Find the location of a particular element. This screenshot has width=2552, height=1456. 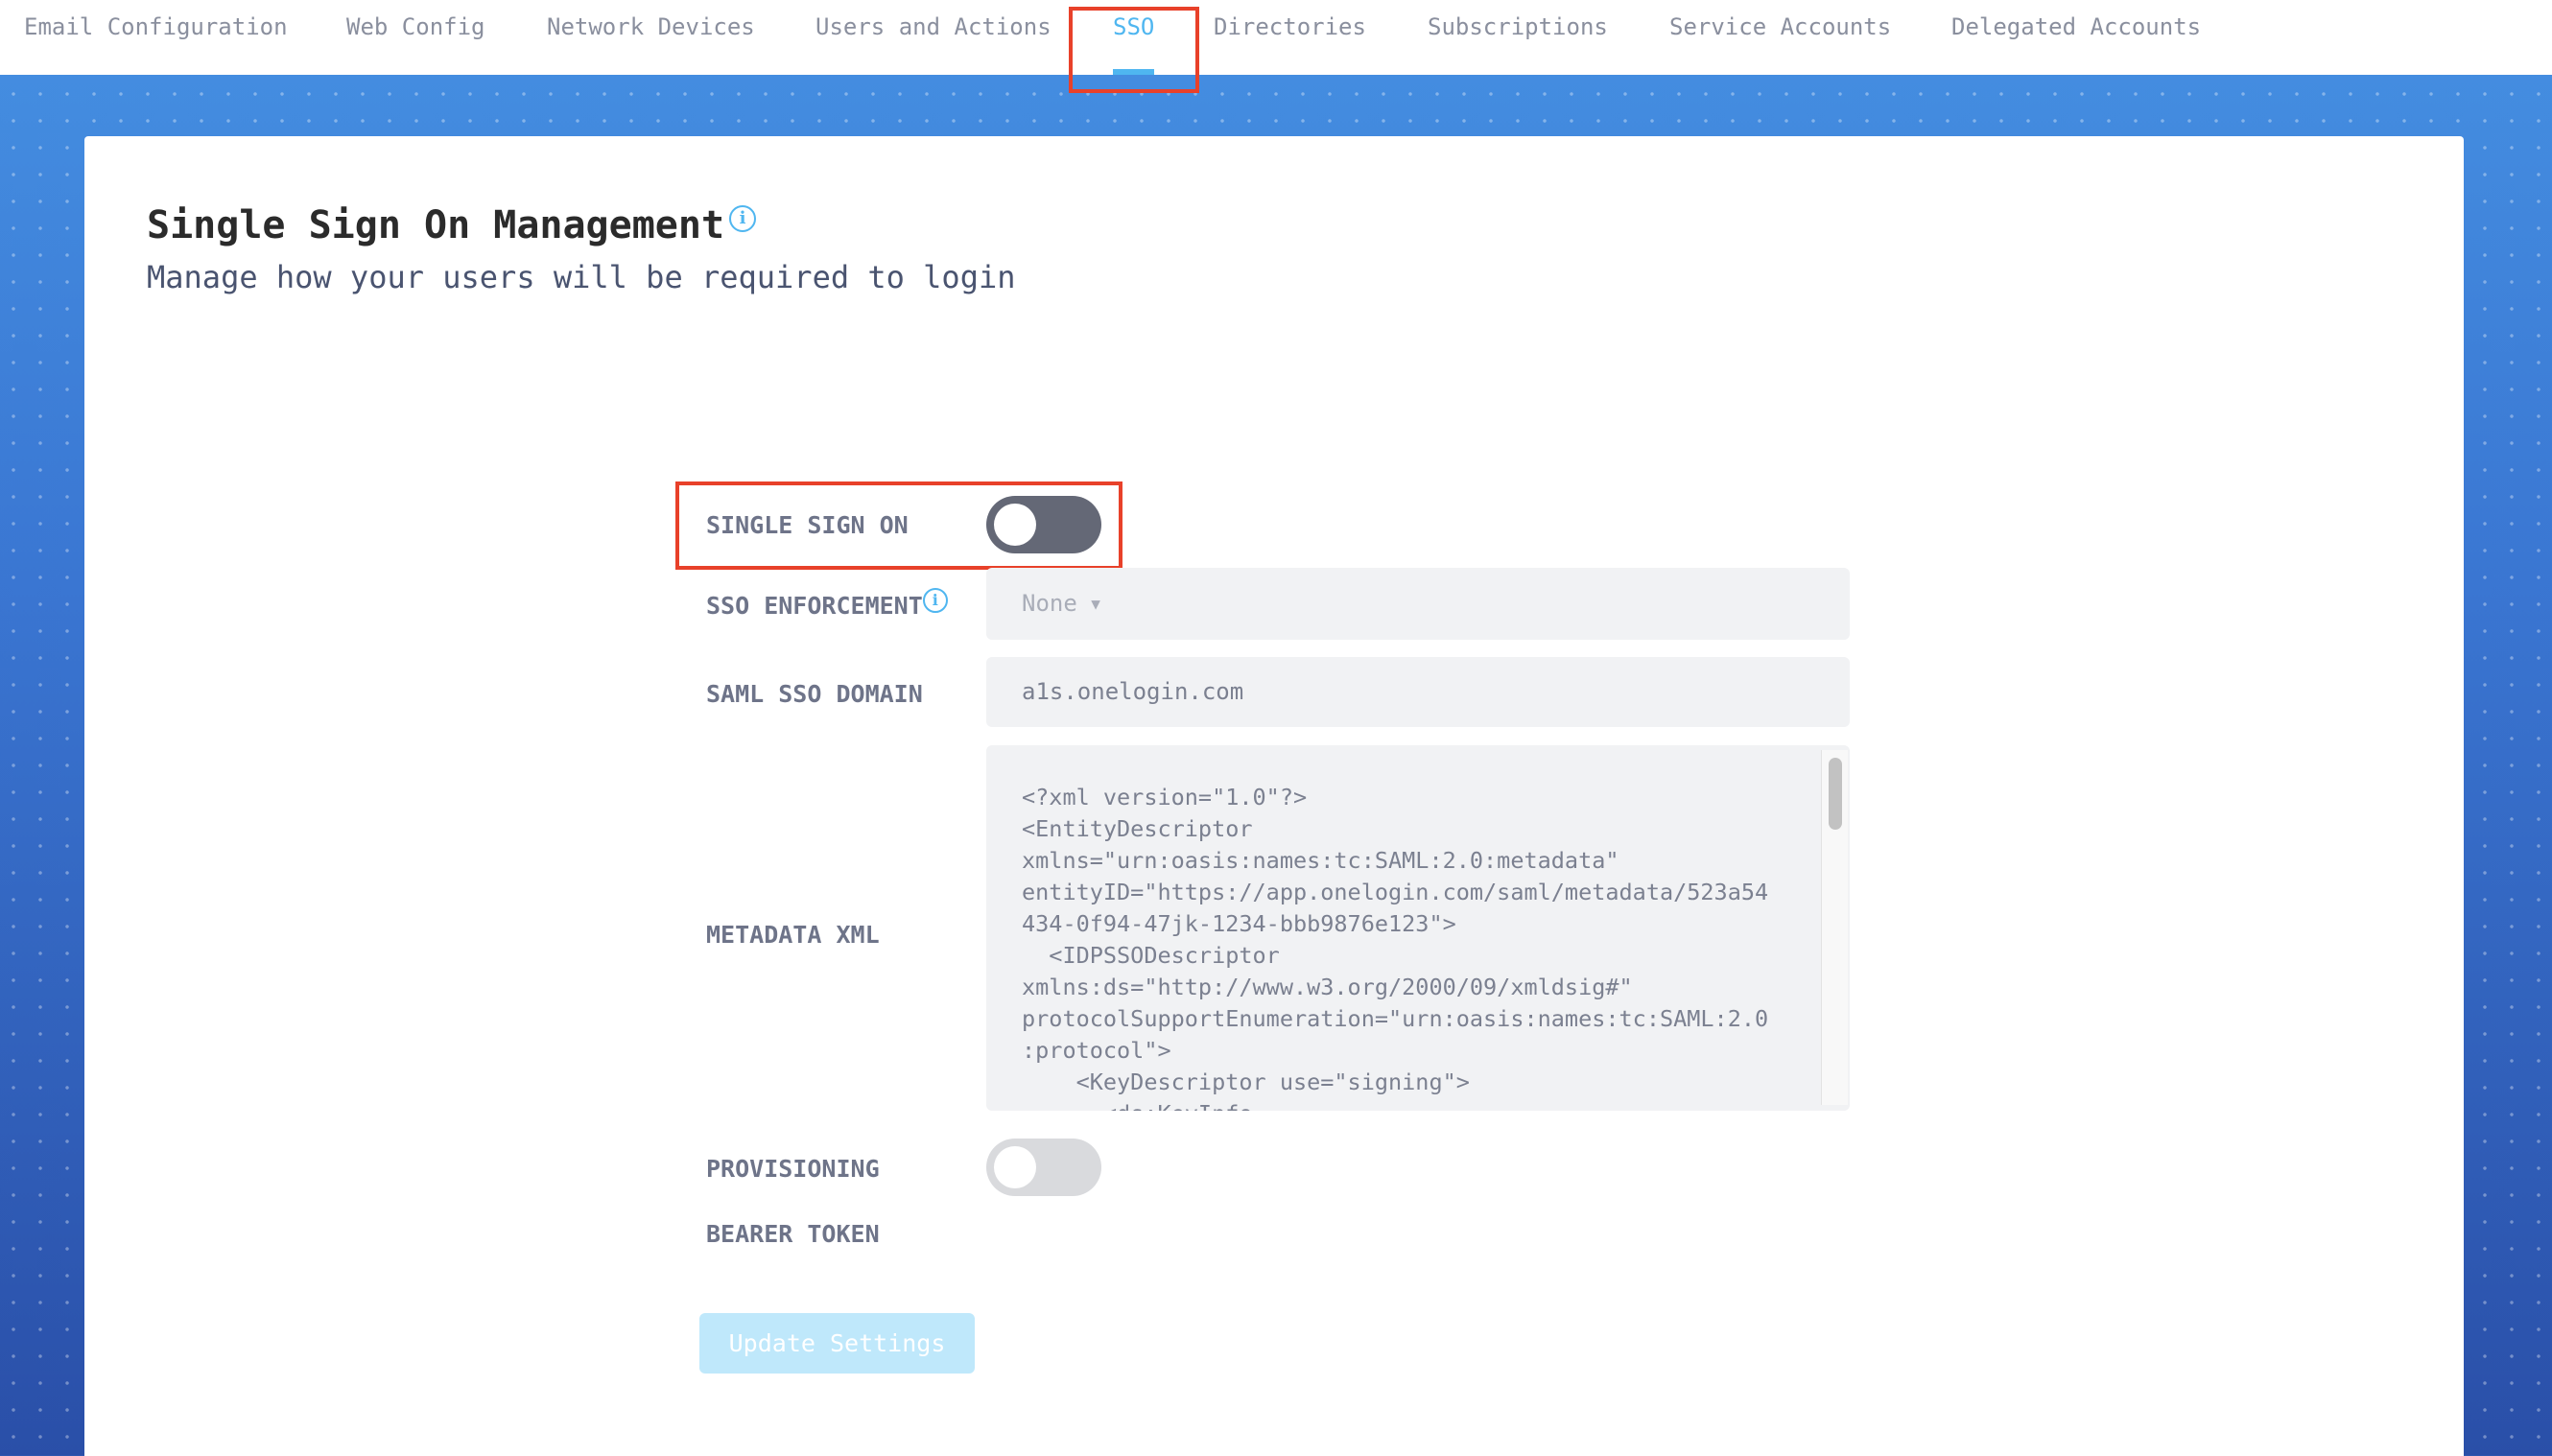

highlight-box-sso-tab is located at coordinates (1134, 50).